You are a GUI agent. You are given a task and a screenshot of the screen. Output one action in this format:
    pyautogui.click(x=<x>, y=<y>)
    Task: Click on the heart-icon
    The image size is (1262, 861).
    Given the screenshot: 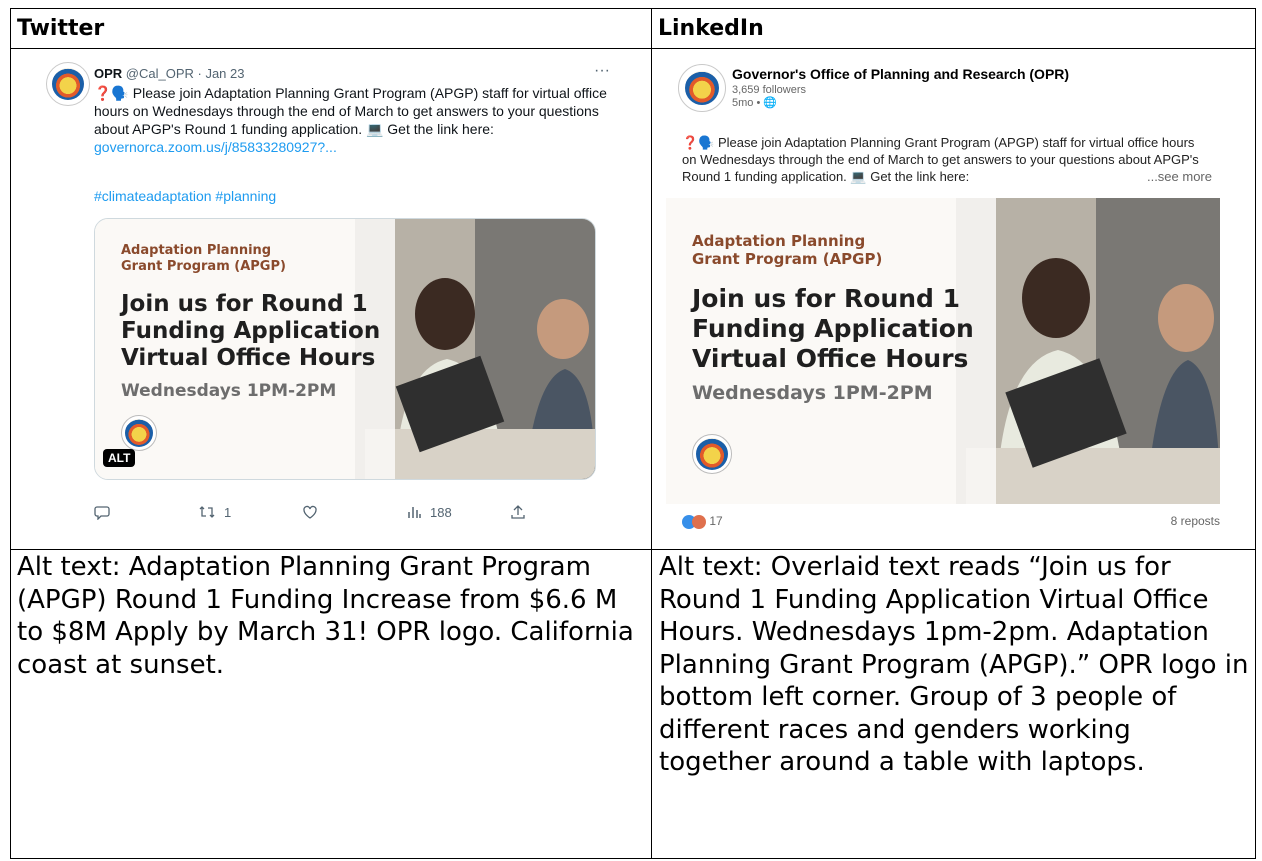 What is the action you would take?
    pyautogui.click(x=310, y=512)
    